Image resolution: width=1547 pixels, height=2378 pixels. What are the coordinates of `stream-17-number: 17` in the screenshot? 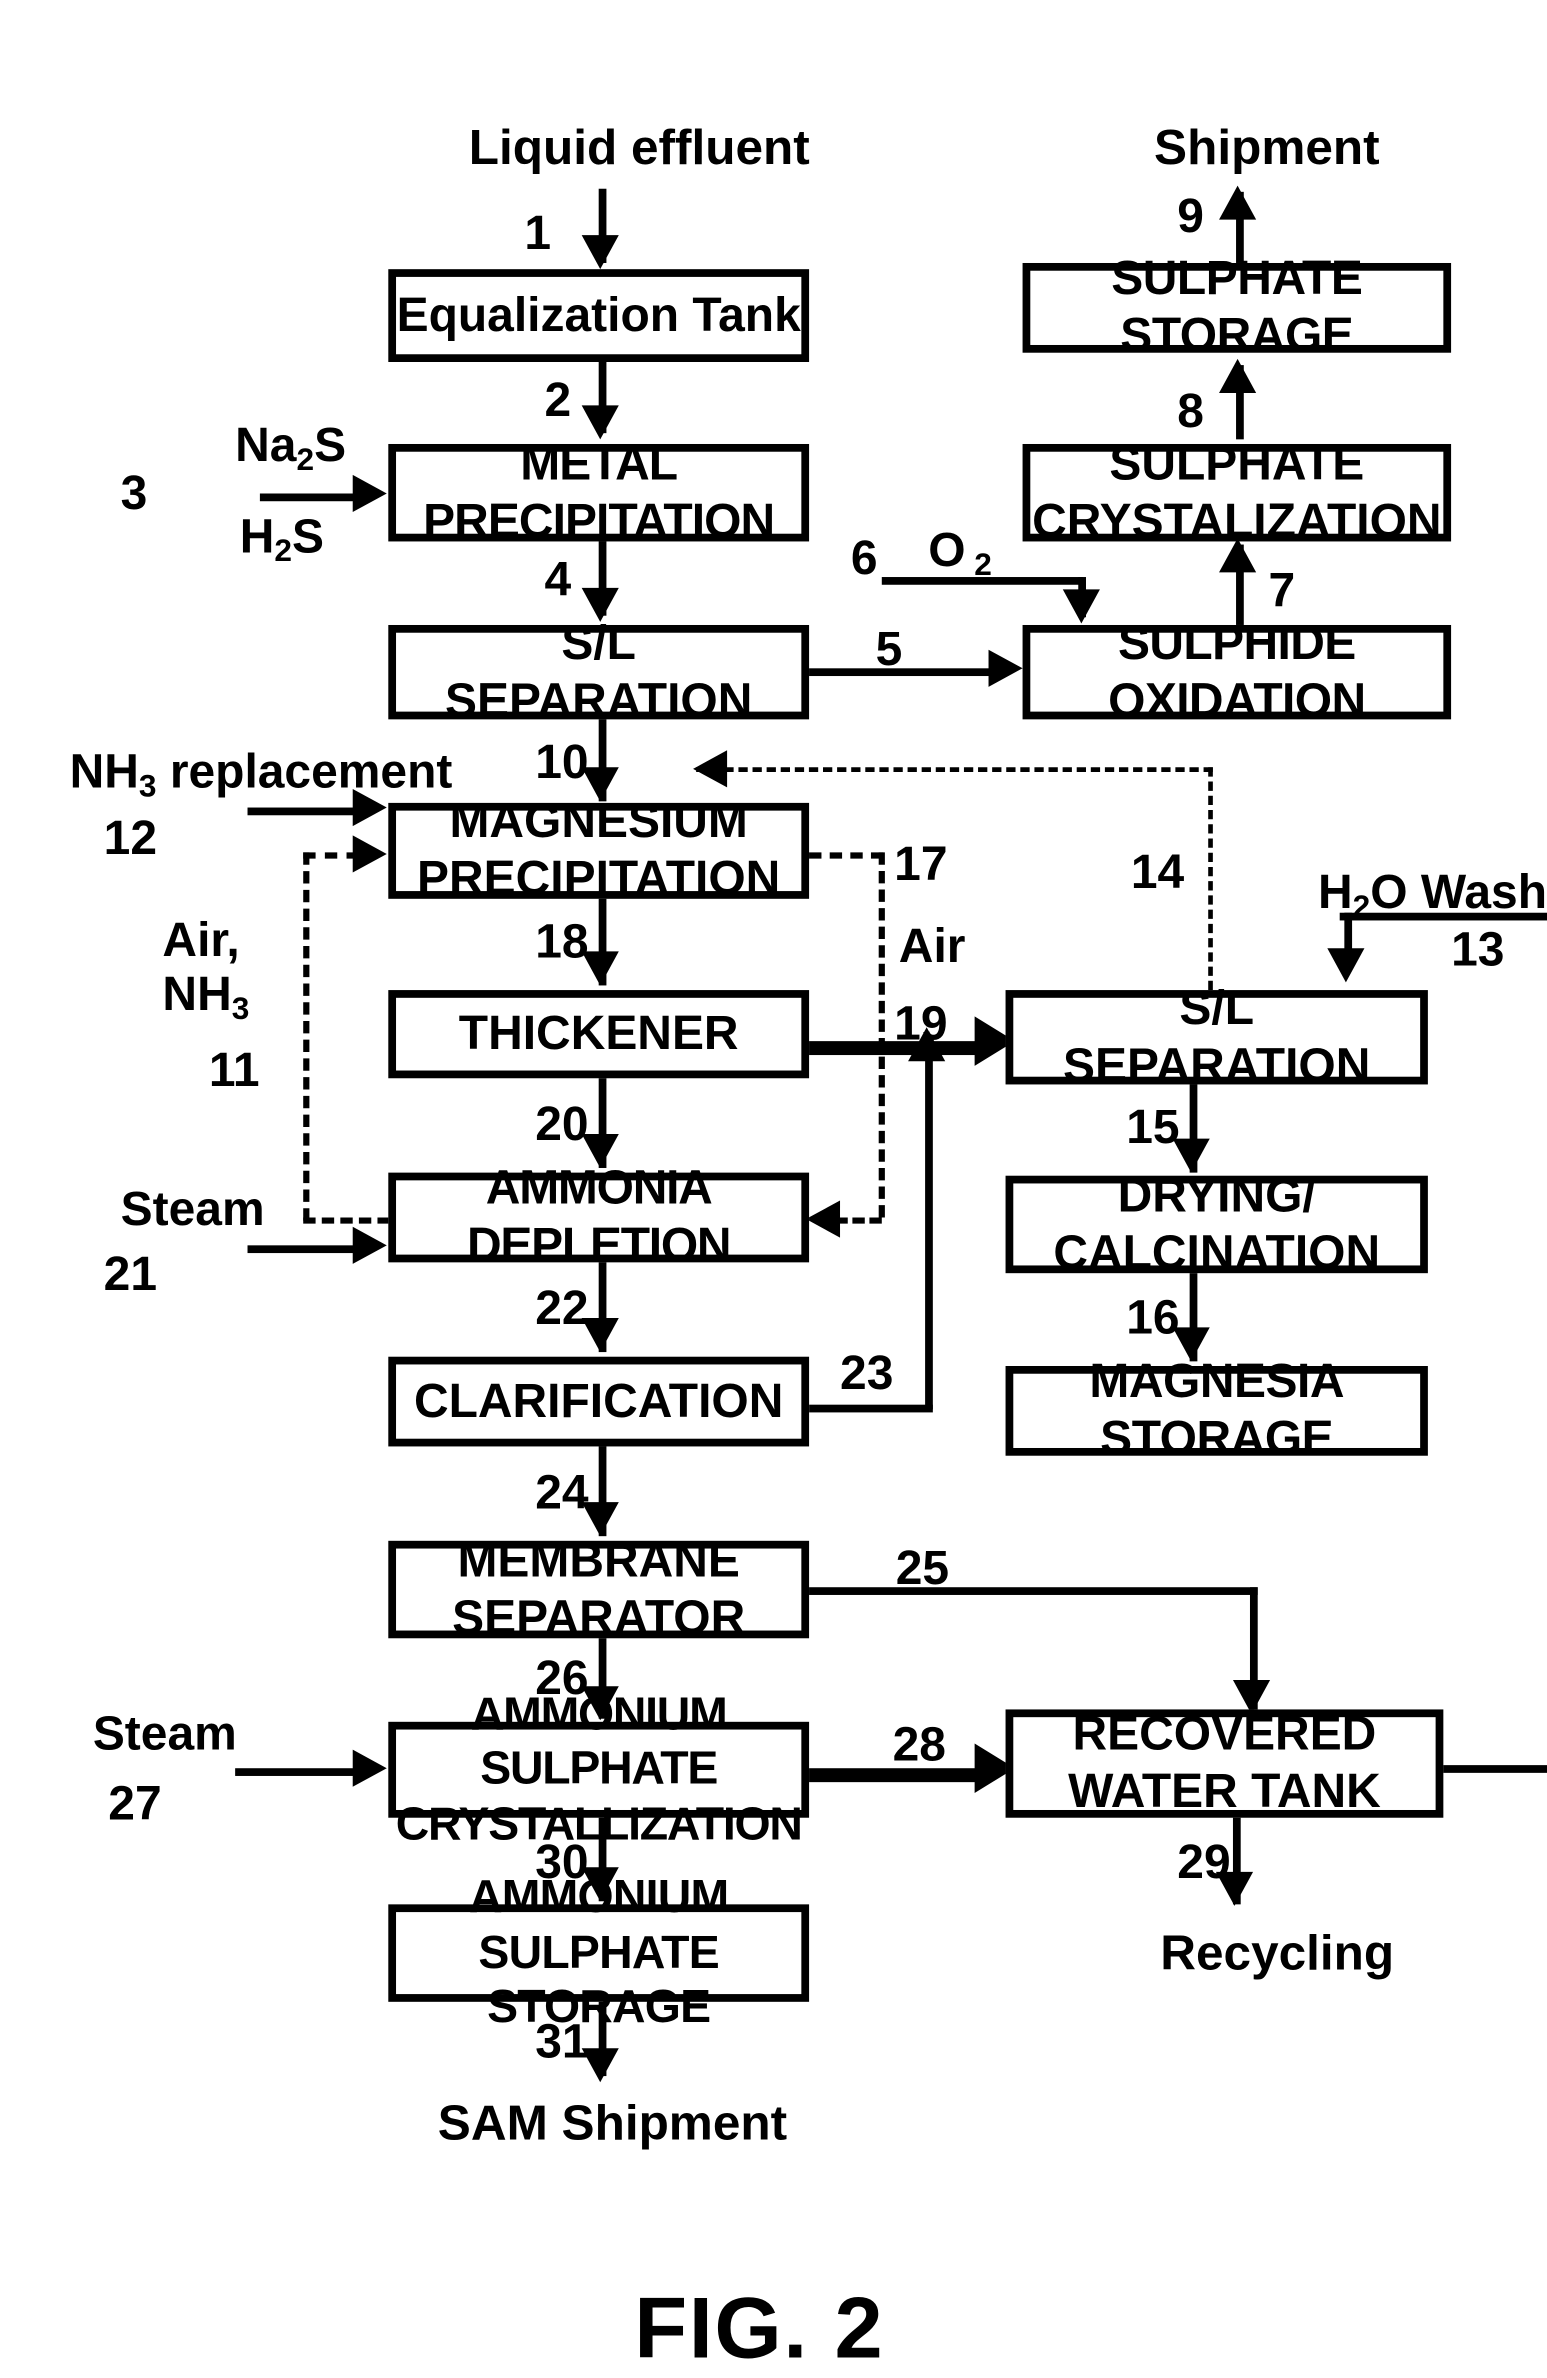 It's located at (921, 864).